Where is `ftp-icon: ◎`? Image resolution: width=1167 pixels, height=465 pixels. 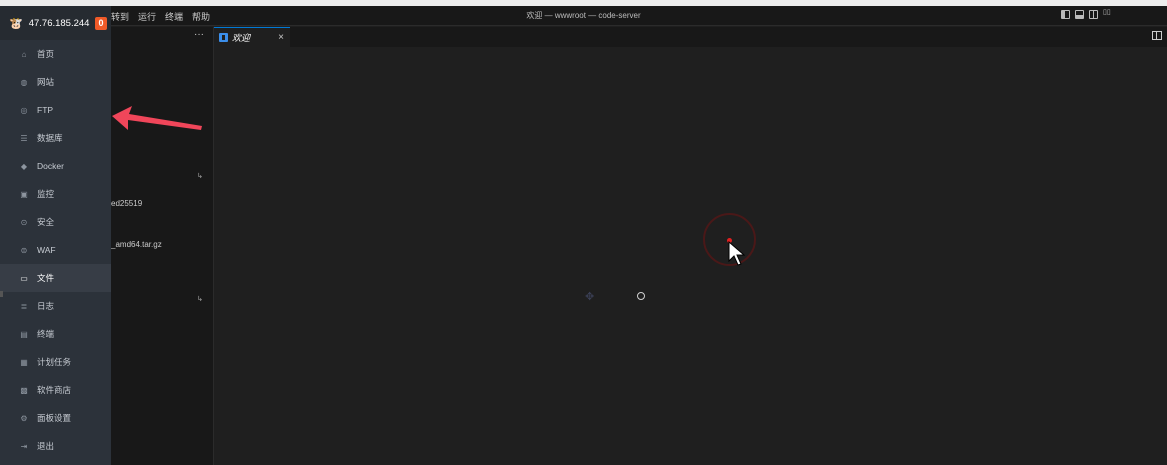 ftp-icon: ◎ is located at coordinates (24, 110).